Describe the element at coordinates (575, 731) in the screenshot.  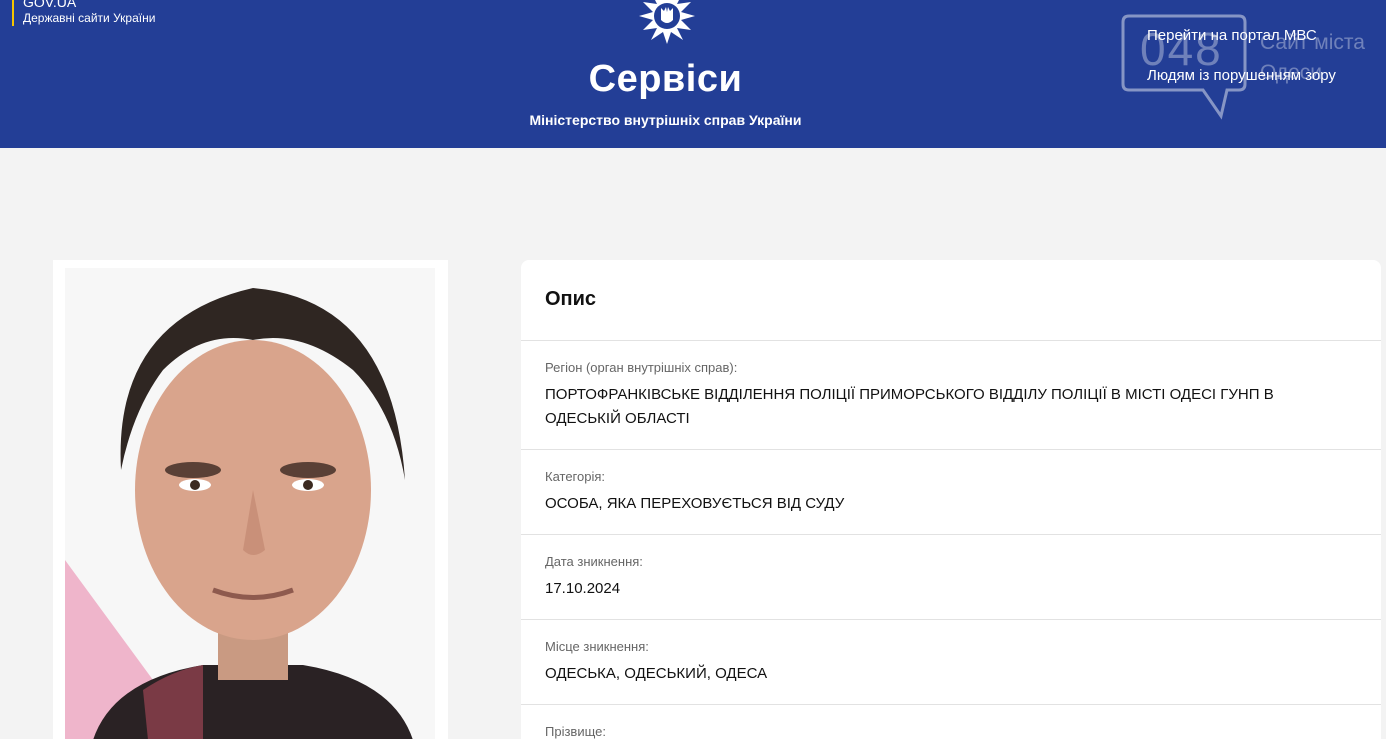
I see `field-label: Прізвище:` at that location.